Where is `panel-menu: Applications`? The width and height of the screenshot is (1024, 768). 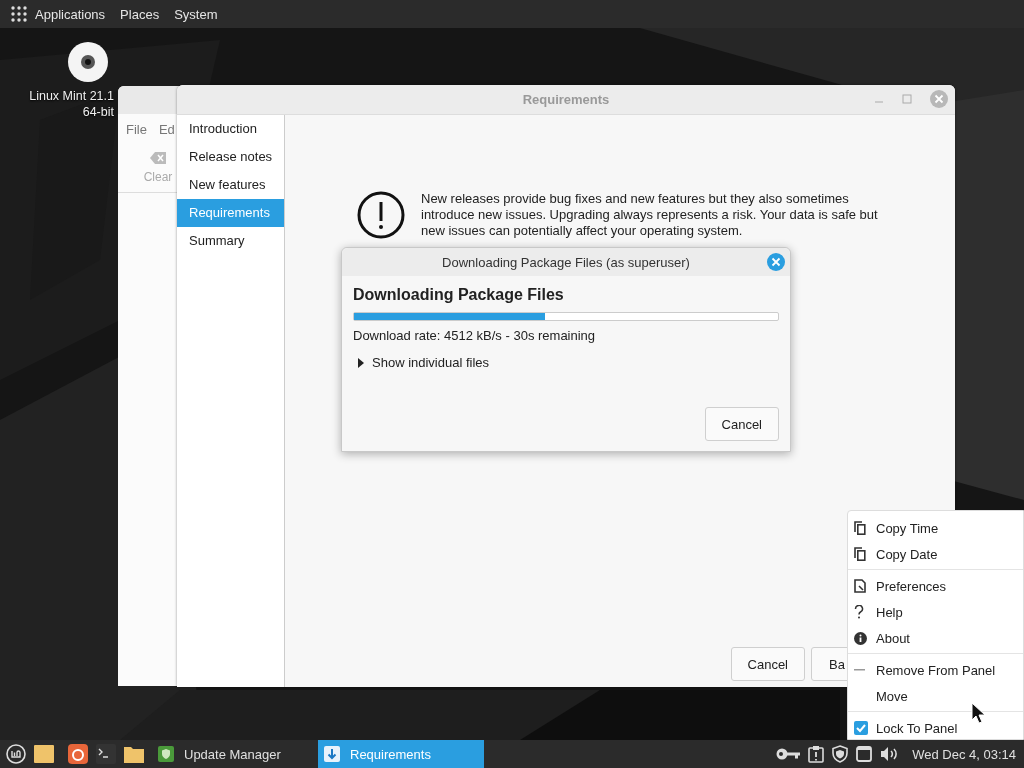 panel-menu: Applications is located at coordinates (70, 14).